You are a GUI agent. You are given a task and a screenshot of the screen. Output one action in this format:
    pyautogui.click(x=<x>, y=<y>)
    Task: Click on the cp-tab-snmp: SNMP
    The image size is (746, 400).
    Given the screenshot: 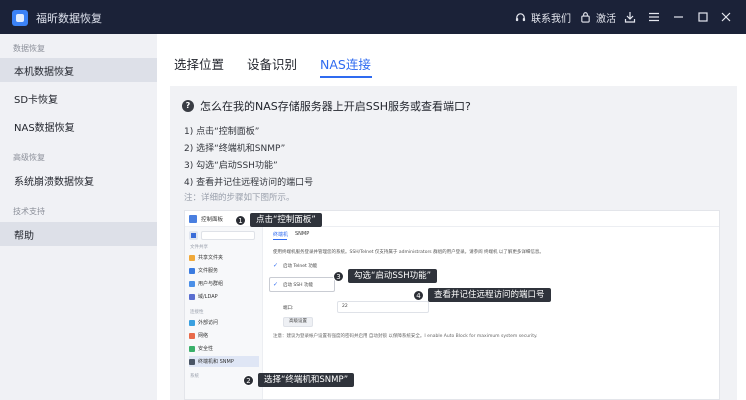 What is the action you would take?
    pyautogui.click(x=302, y=234)
    